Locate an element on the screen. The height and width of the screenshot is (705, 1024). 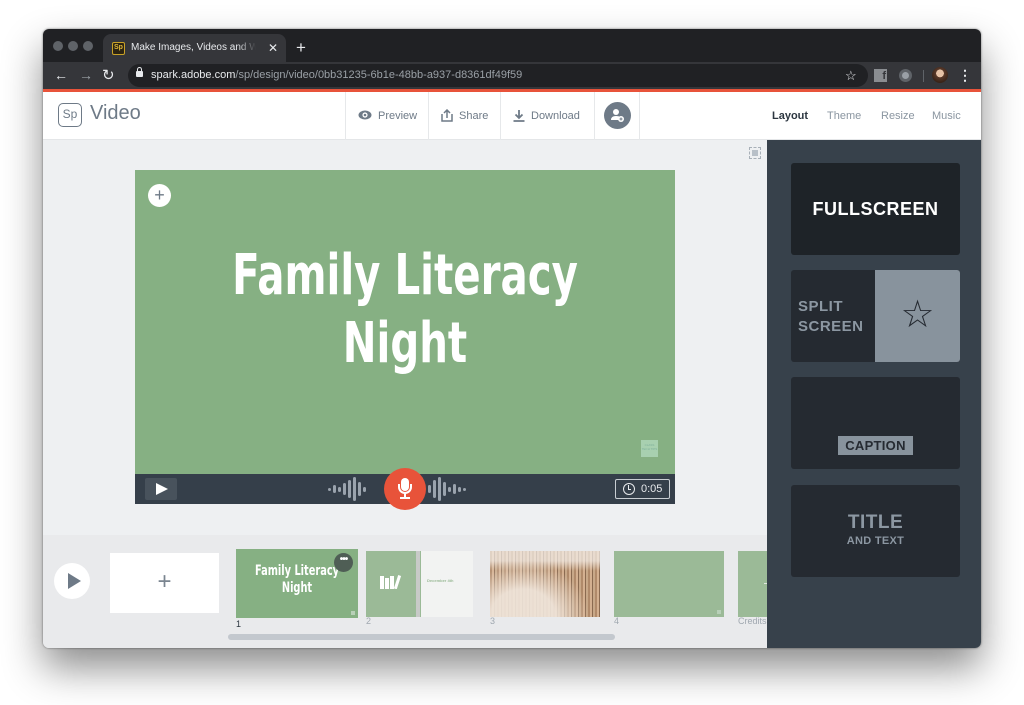
extension-icon is located at coordinates (905, 75).